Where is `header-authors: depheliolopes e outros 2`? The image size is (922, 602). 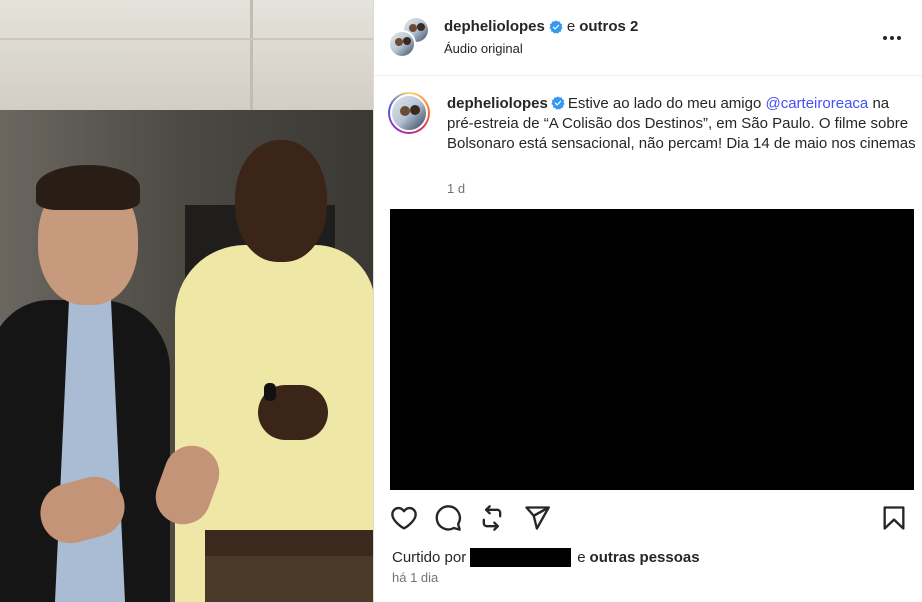
header-authors: depheliolopes e outros 2 is located at coordinates (541, 26).